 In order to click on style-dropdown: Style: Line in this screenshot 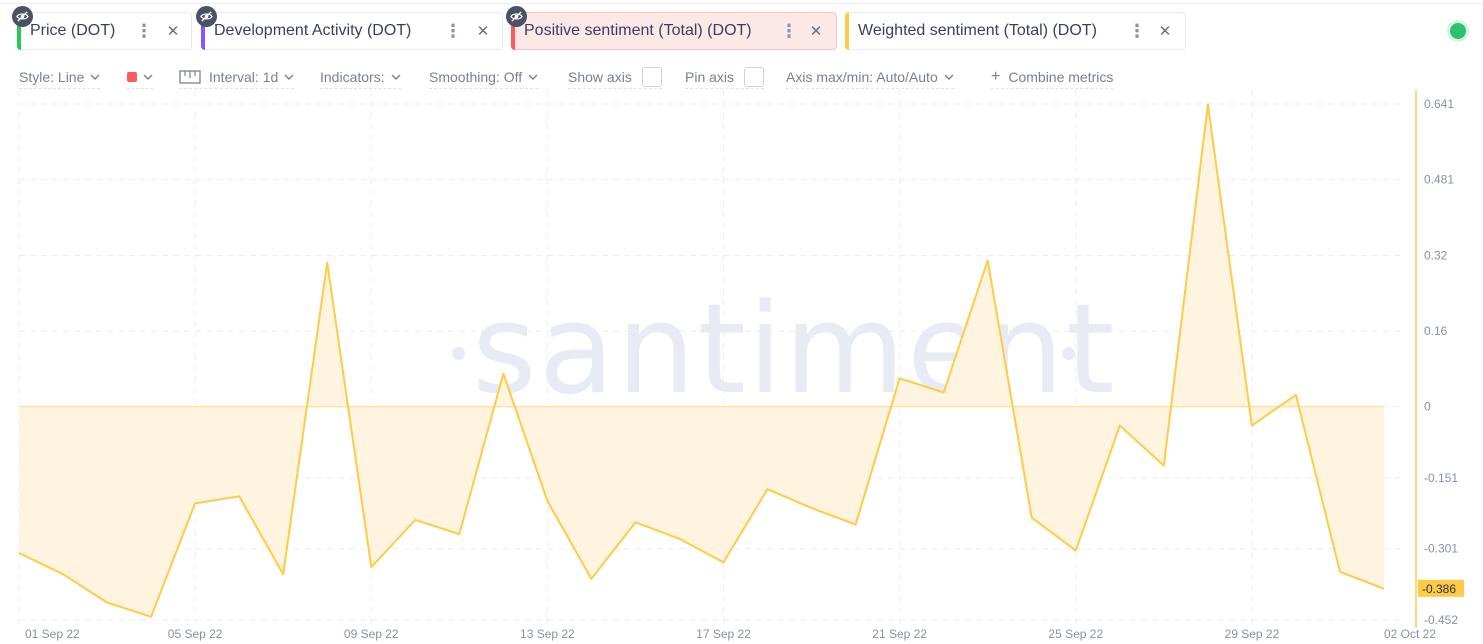, I will do `click(60, 77)`.